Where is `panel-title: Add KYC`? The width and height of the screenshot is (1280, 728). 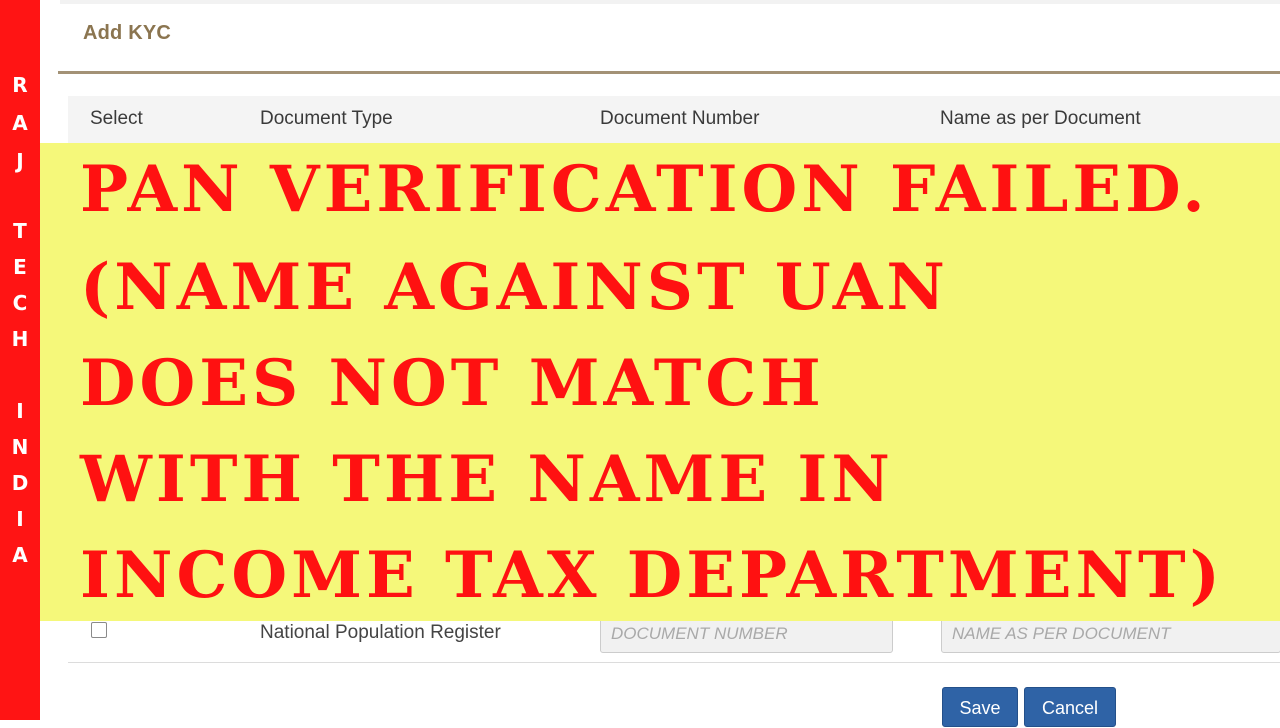 panel-title: Add KYC is located at coordinates (127, 33).